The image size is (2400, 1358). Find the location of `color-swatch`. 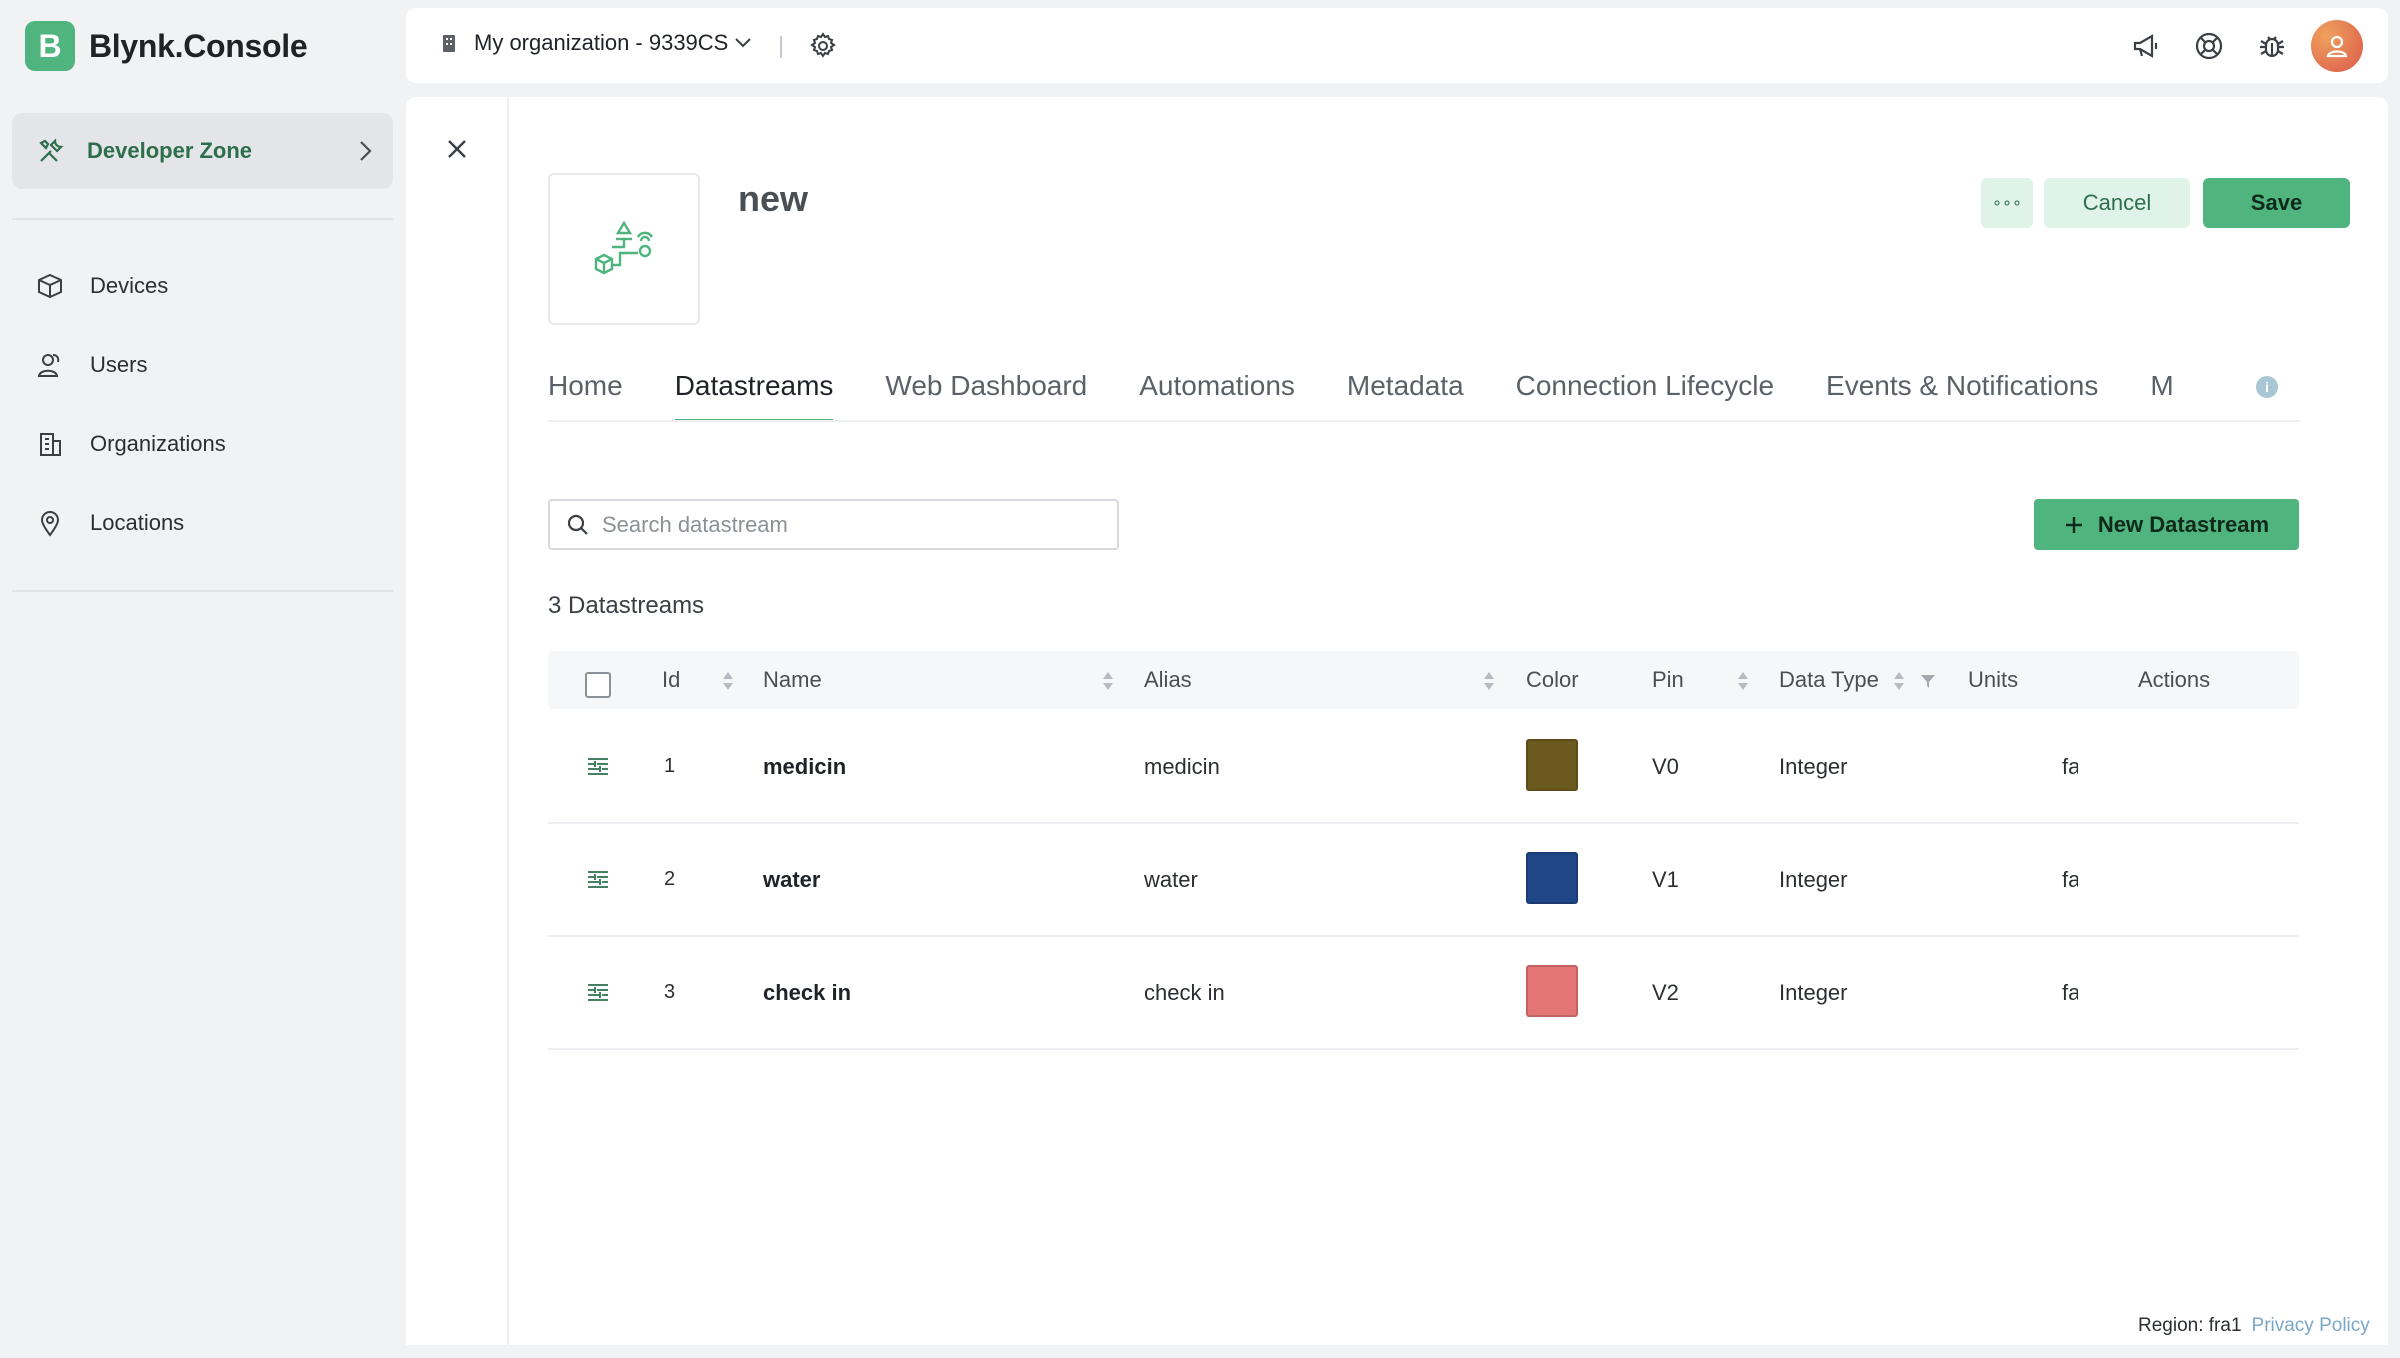

color-swatch is located at coordinates (1552, 765).